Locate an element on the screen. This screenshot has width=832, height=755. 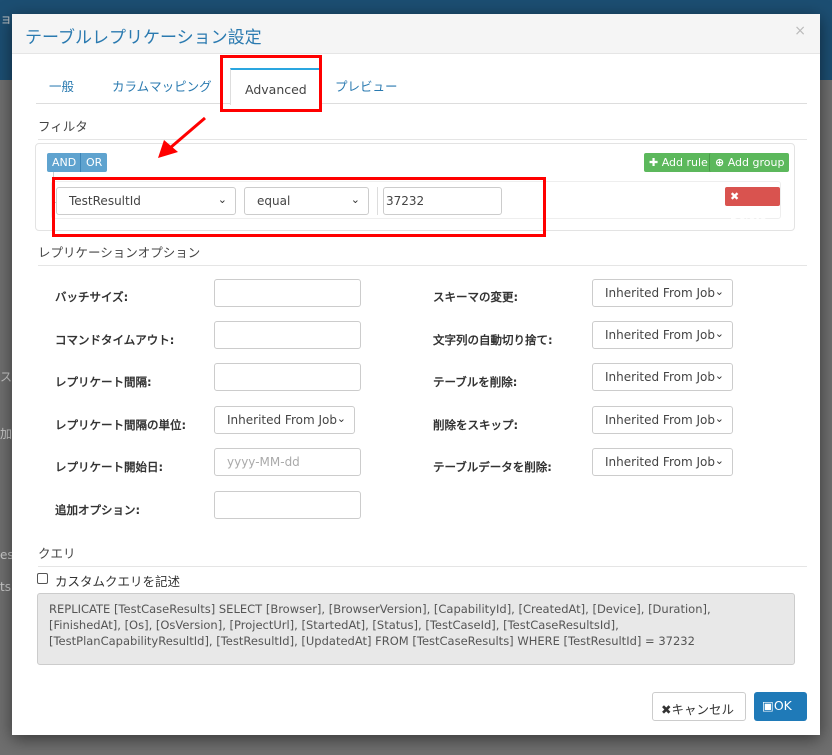
auto-truncate-select: Inherited From Job ⌄ is located at coordinates (662, 335).